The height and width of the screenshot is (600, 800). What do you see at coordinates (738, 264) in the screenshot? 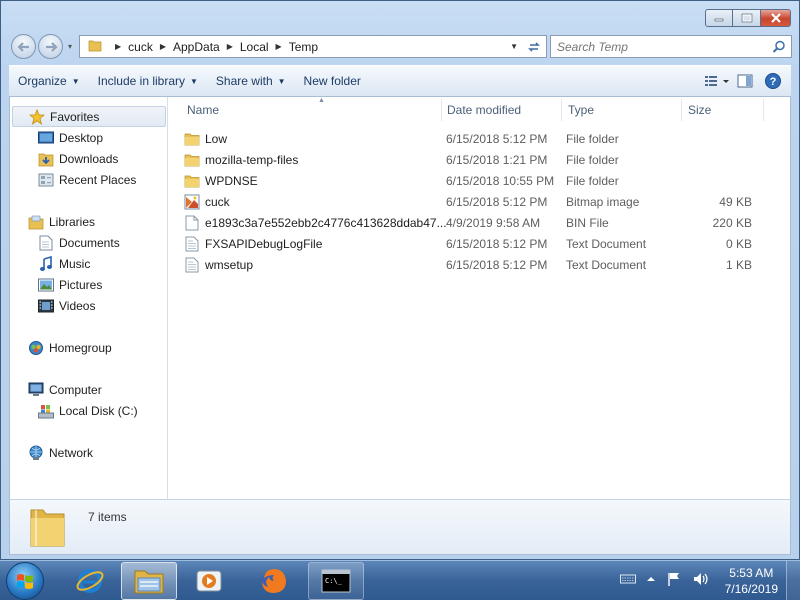
I see `file-size: 1 KB` at bounding box center [738, 264].